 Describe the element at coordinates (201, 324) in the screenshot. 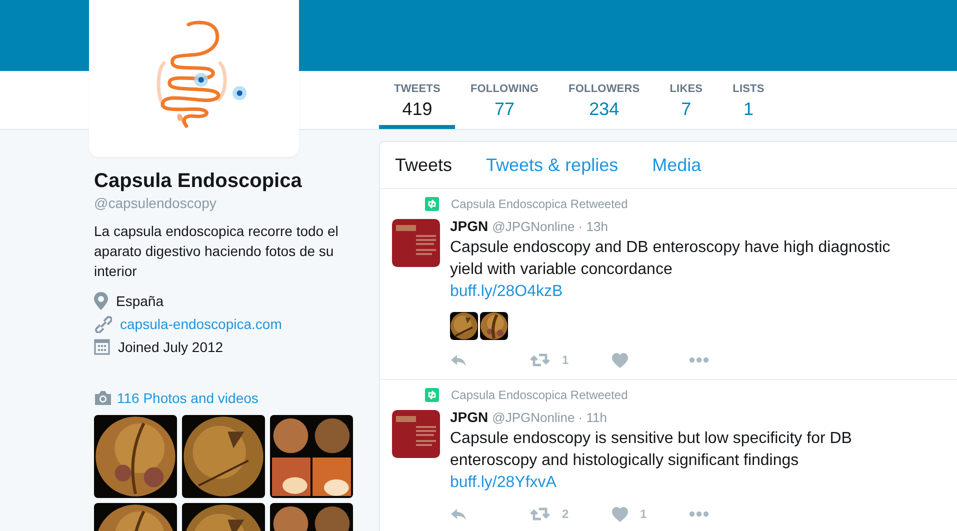

I see `website-link: capsula-endoscopica.com` at that location.